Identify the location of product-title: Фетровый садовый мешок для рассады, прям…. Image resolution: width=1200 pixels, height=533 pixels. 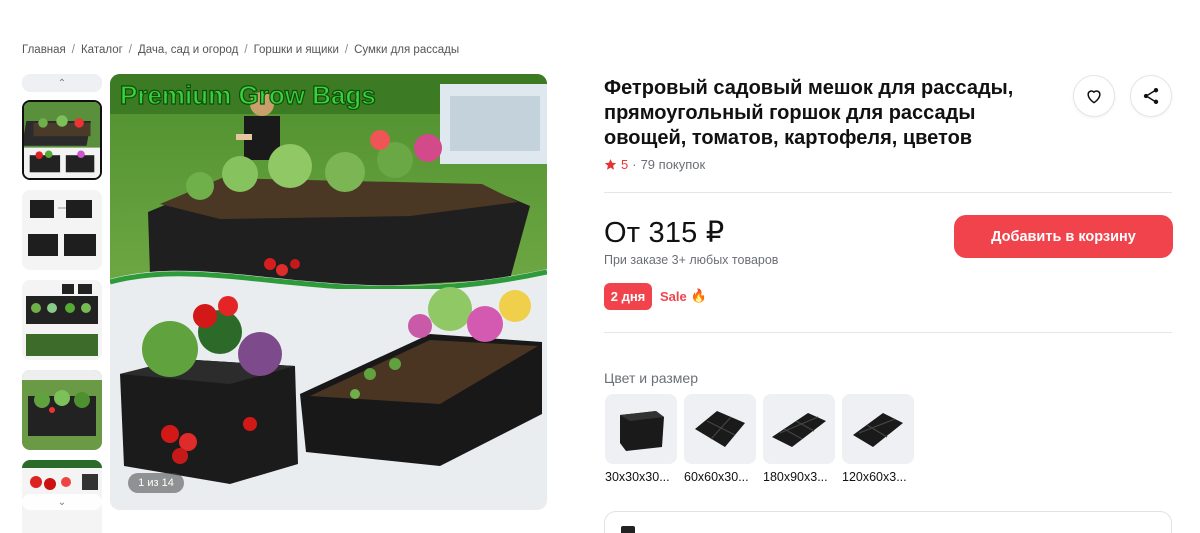
(809, 113).